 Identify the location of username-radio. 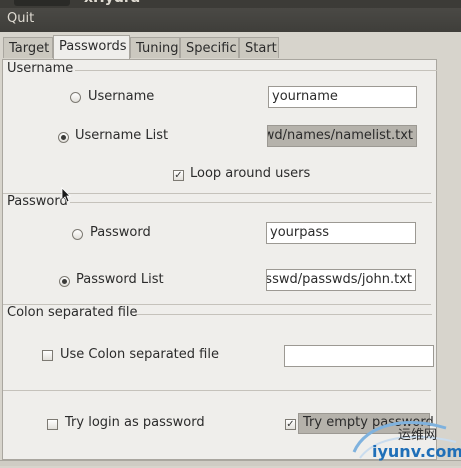
(75, 97).